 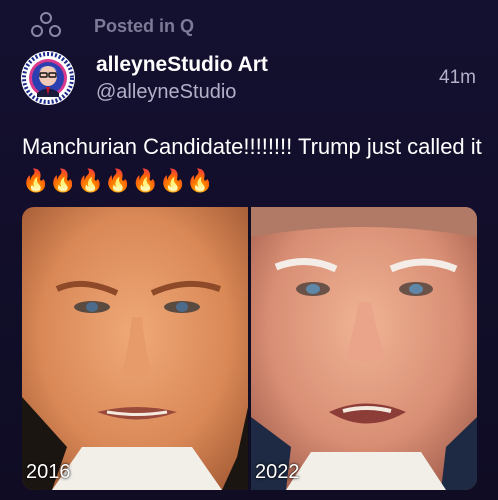 I want to click on avatar, so click(x=48, y=78).